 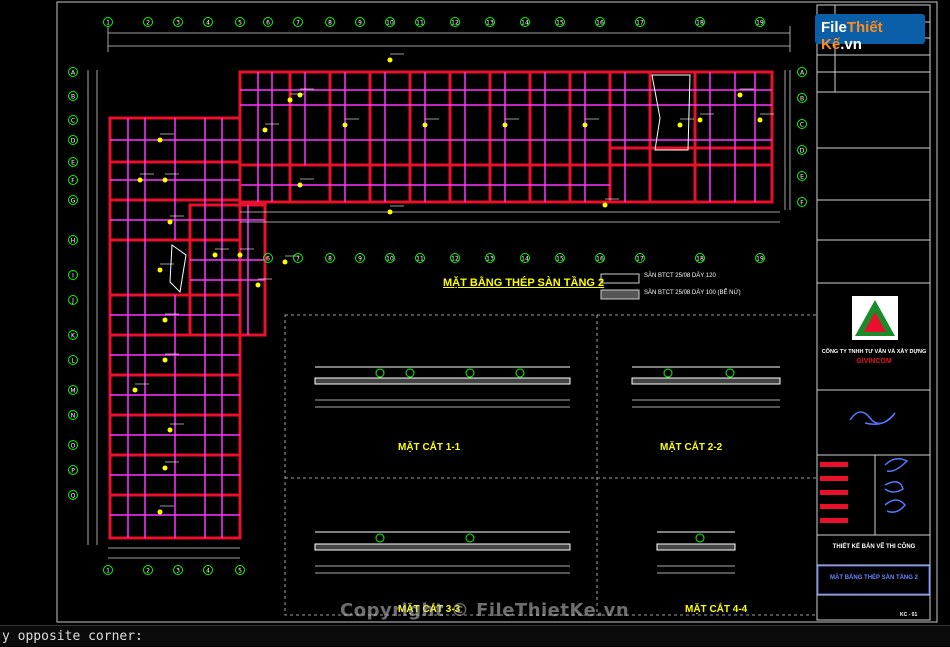 What do you see at coordinates (600, 258) in the screenshot?
I see `axis-bottom-16: 16` at bounding box center [600, 258].